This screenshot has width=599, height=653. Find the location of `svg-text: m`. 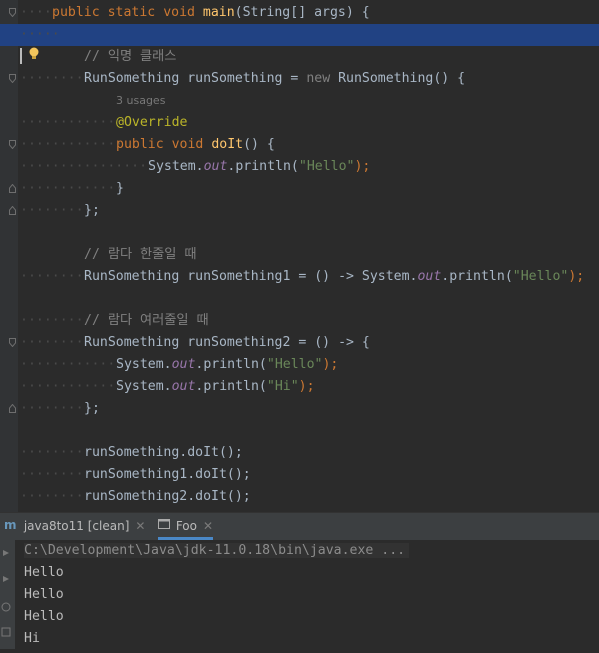

svg-text: m is located at coordinates (10, 524).